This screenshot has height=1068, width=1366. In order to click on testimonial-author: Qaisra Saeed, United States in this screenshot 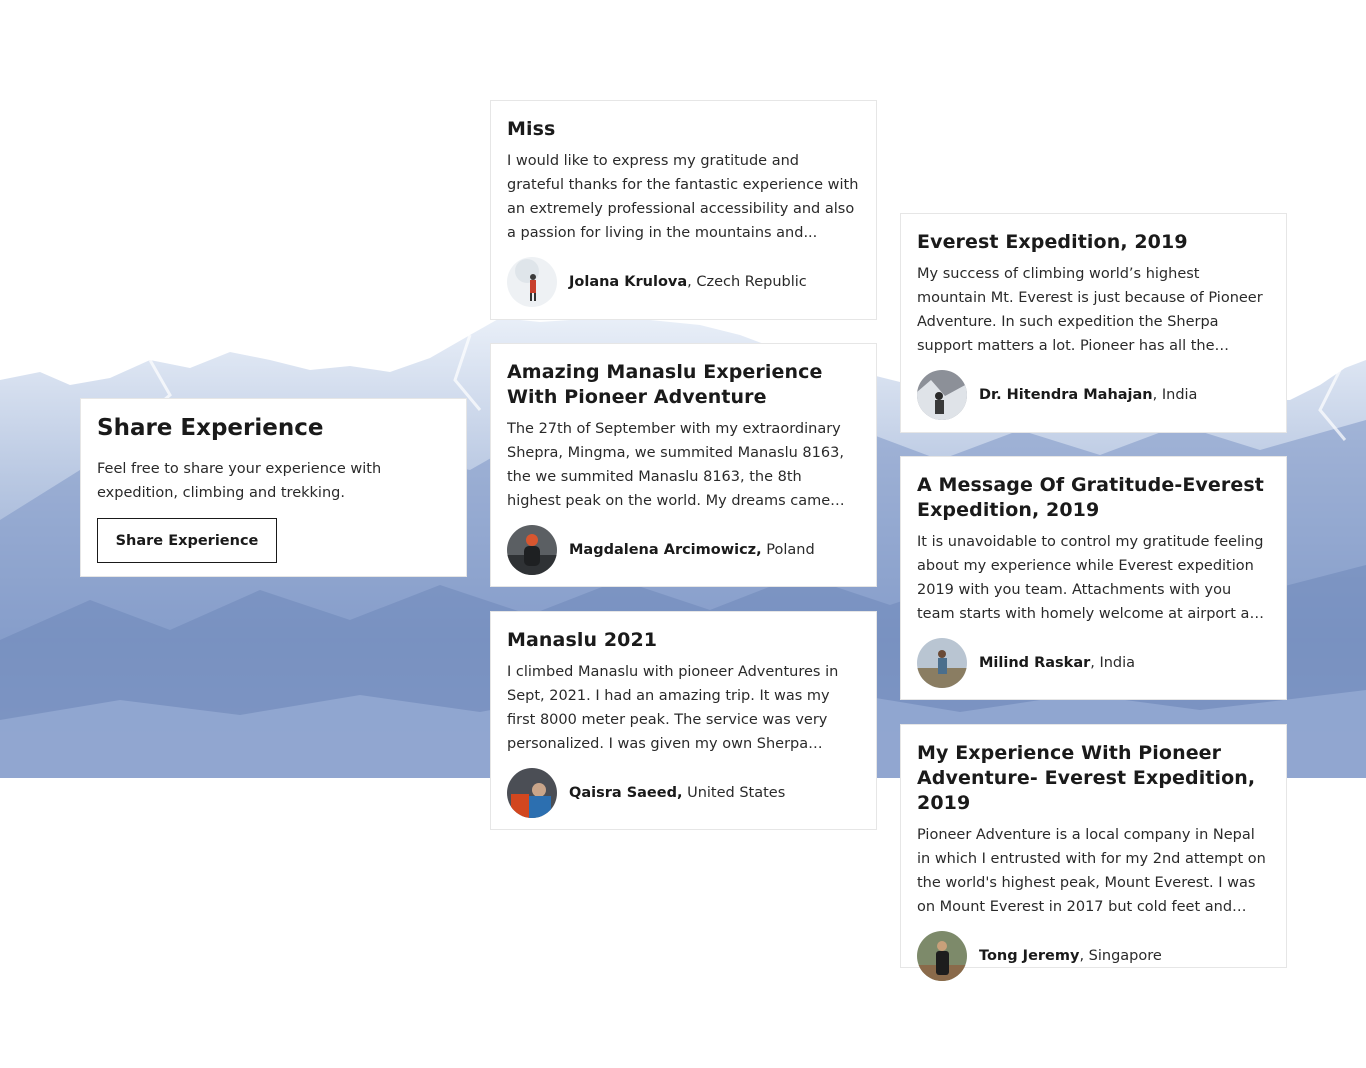, I will do `click(683, 793)`.